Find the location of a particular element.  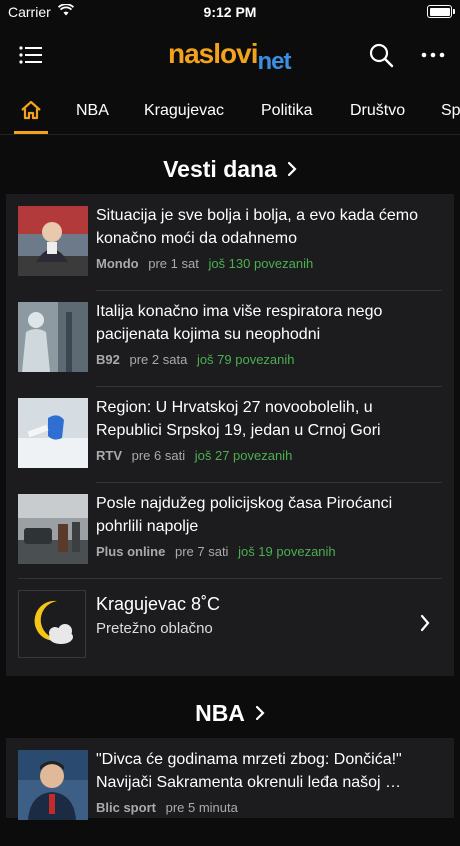

news-related-link: još 130 povezanih is located at coordinates (260, 263).